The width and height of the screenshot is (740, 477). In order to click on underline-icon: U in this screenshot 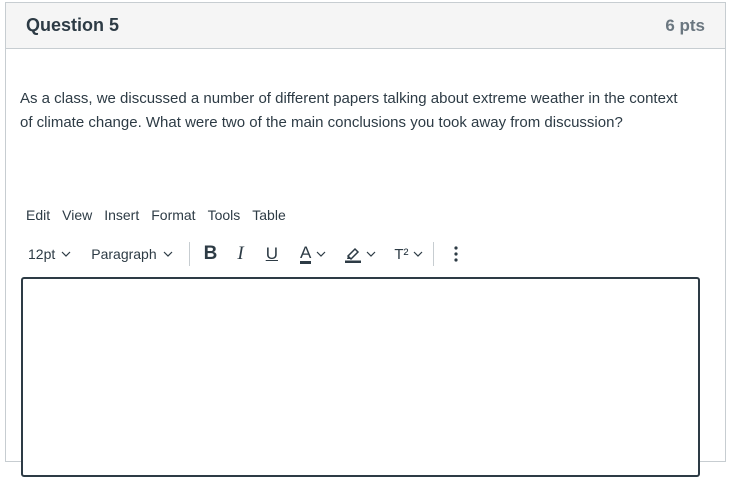, I will do `click(271, 253)`.